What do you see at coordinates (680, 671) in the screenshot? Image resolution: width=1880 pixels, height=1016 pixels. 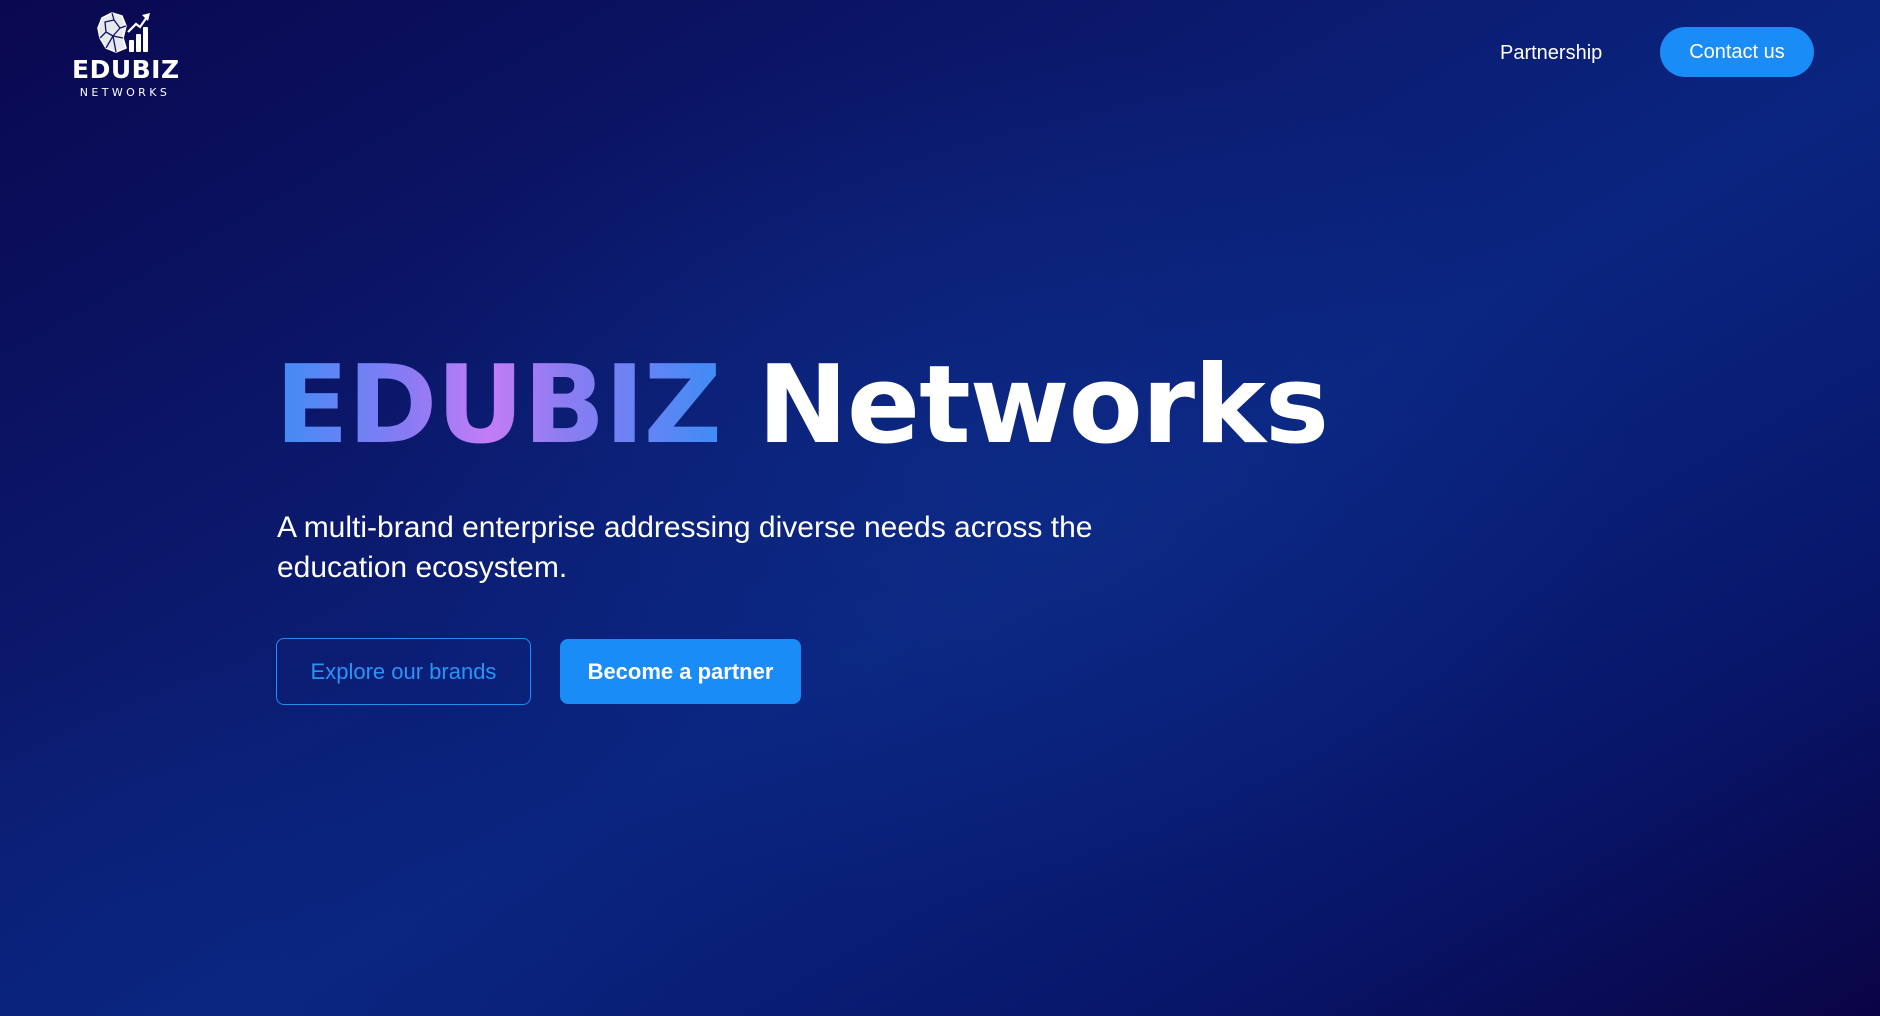 I see `become-partner-button: Become a partner` at bounding box center [680, 671].